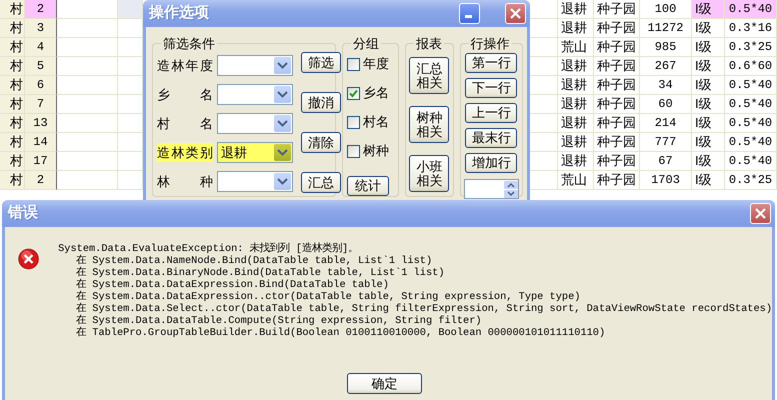  Describe the element at coordinates (179, 13) in the screenshot. I see `window-title: 操作选项` at that location.